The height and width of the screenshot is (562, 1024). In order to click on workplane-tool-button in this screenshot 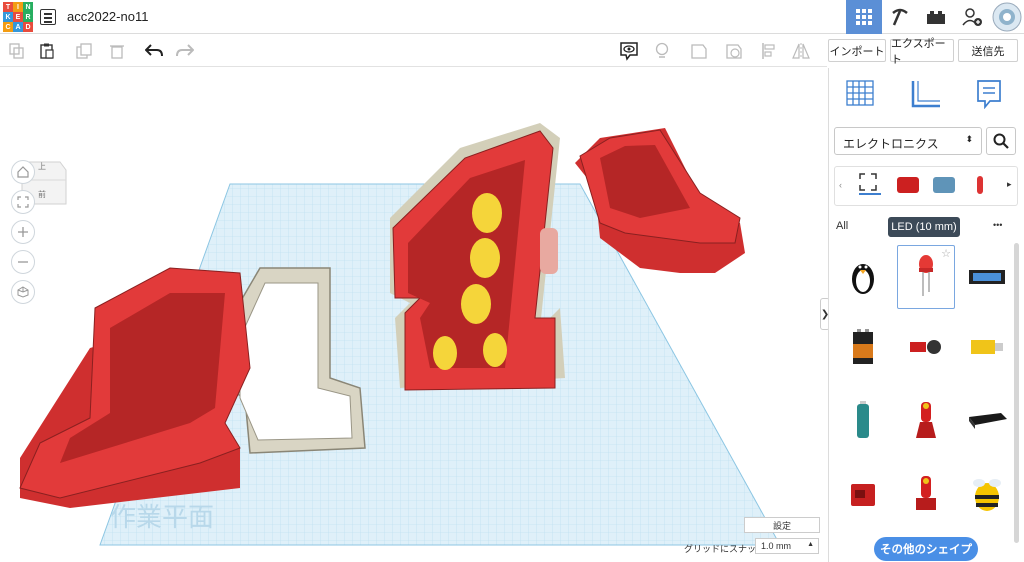, I will do `click(860, 95)`.